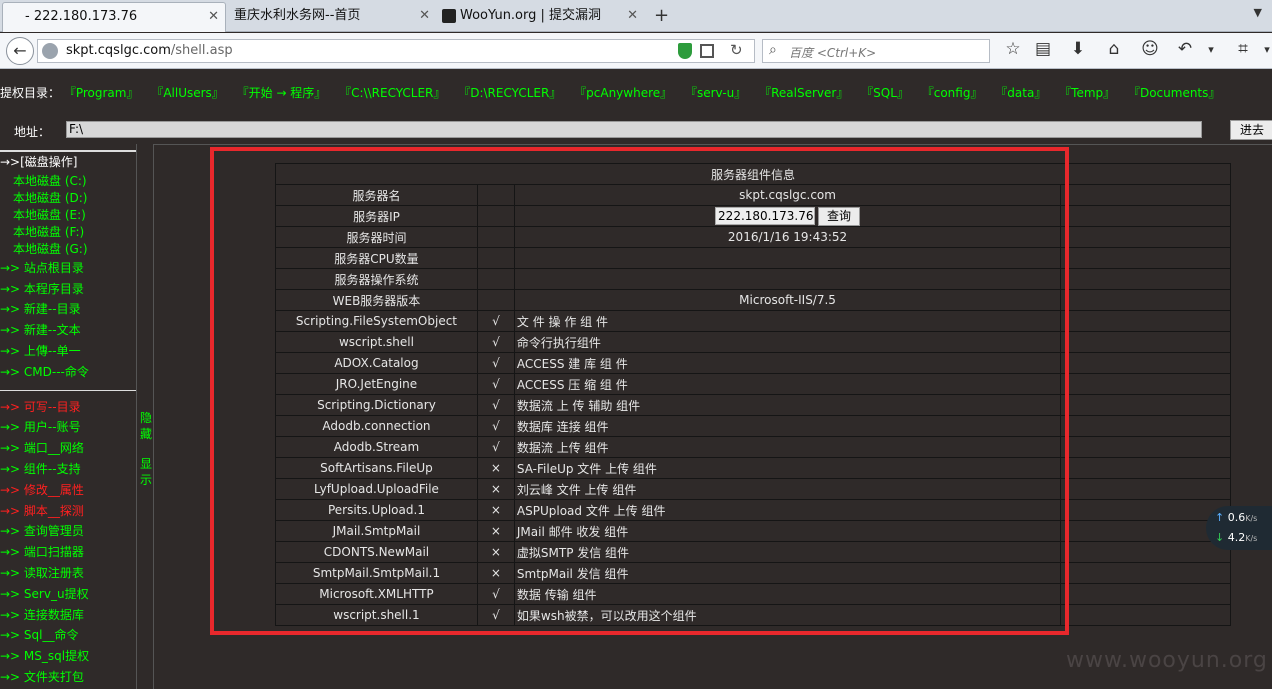 The image size is (1272, 689). Describe the element at coordinates (68, 635) in the screenshot. I see `sidebar-item: →> Sql__命令` at that location.